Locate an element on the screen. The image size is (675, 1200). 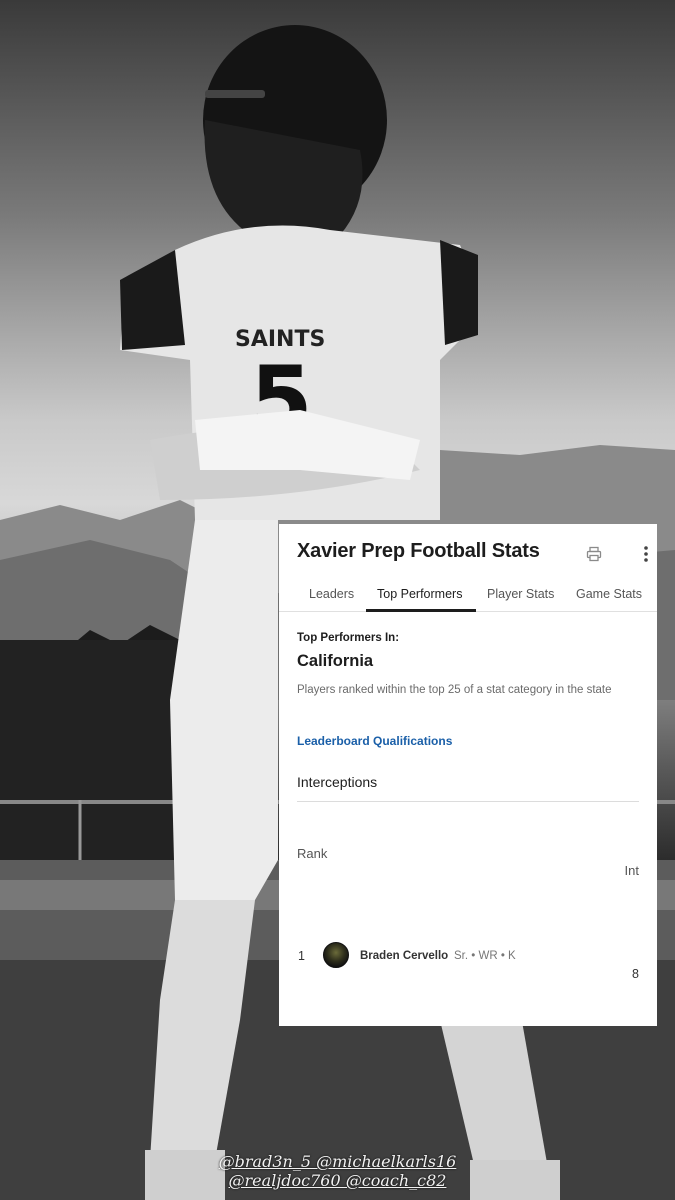
tab-player-stats: Player Stats is located at coordinates (520, 599).